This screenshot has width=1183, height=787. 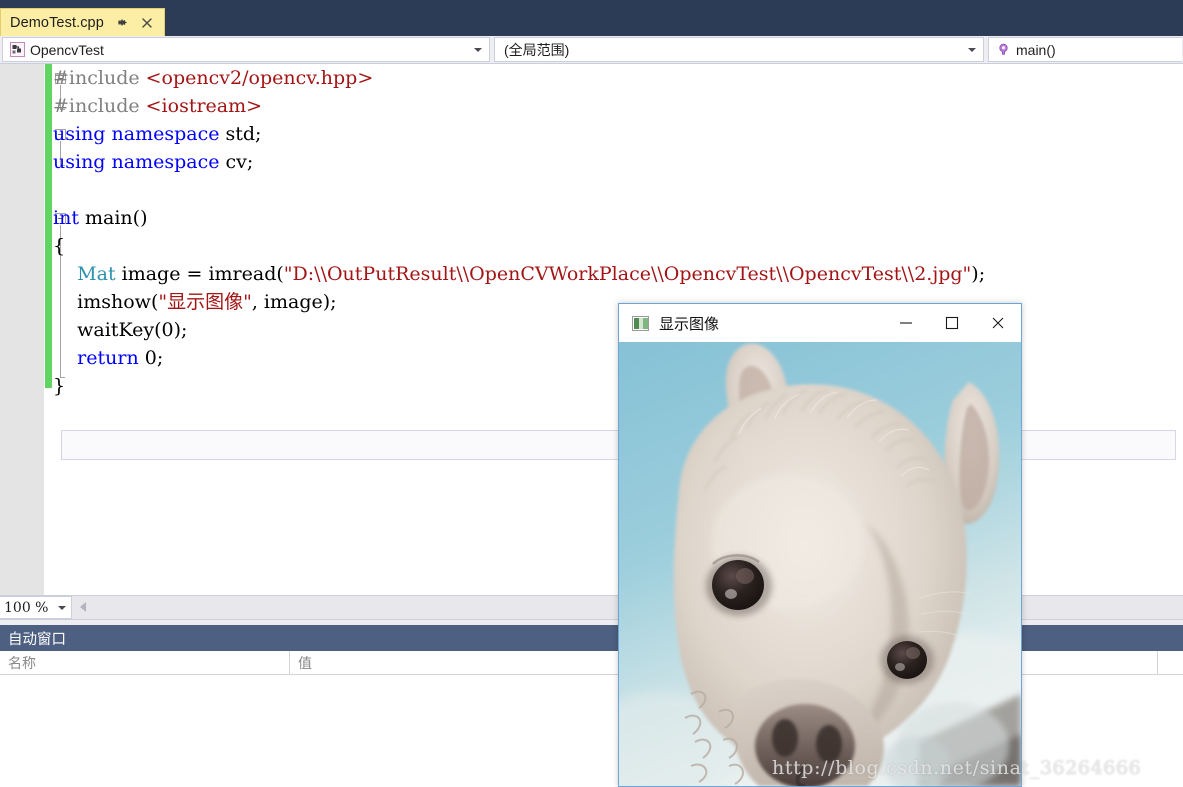 I want to click on autos-column-name: 名称, so click(x=145, y=662).